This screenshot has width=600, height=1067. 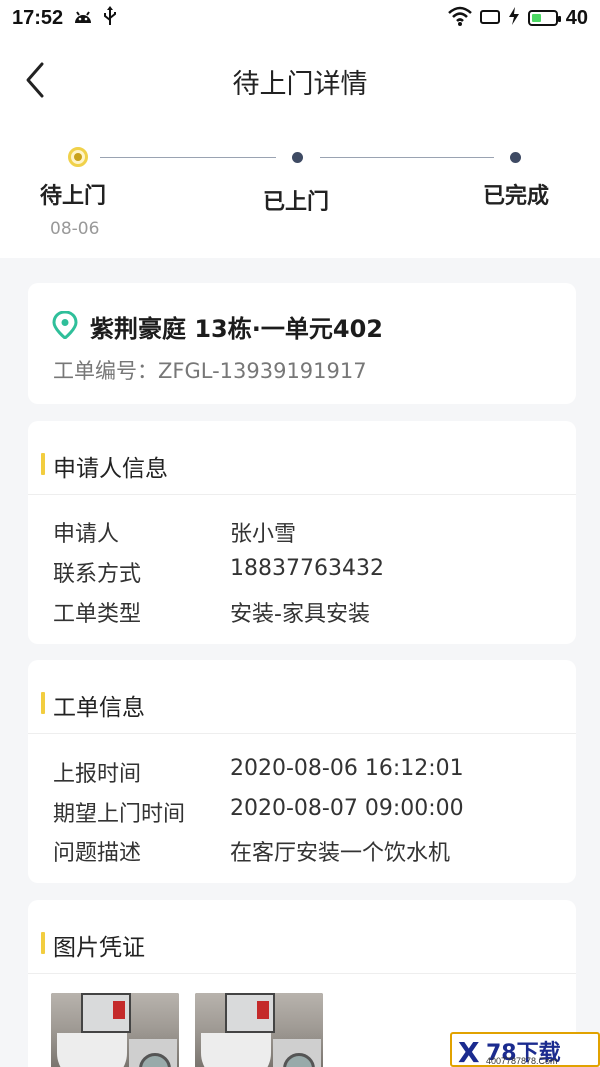 What do you see at coordinates (302, 458) in the screenshot?
I see `section-header: 申请人信息` at bounding box center [302, 458].